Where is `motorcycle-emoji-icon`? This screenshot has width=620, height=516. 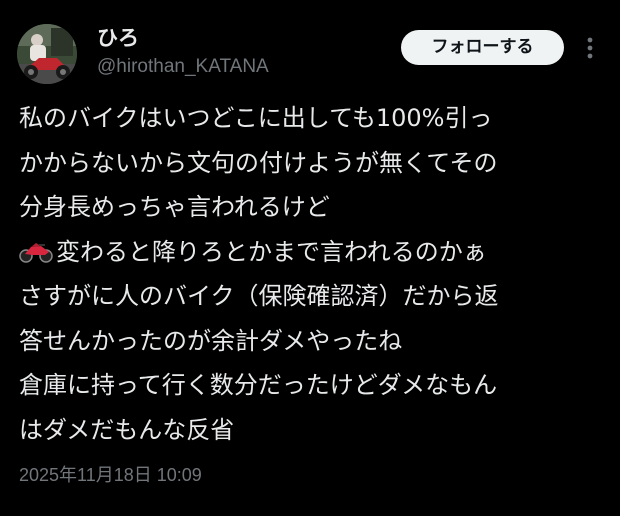 motorcycle-emoji-icon is located at coordinates (36, 248).